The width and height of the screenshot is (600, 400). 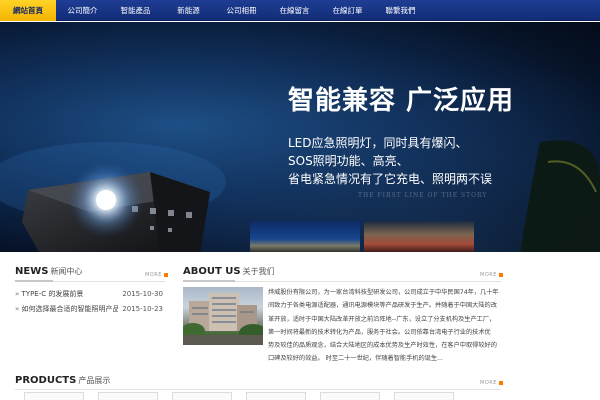 I want to click on about-section-title: ABOUT US 关于我们, so click(x=229, y=271).